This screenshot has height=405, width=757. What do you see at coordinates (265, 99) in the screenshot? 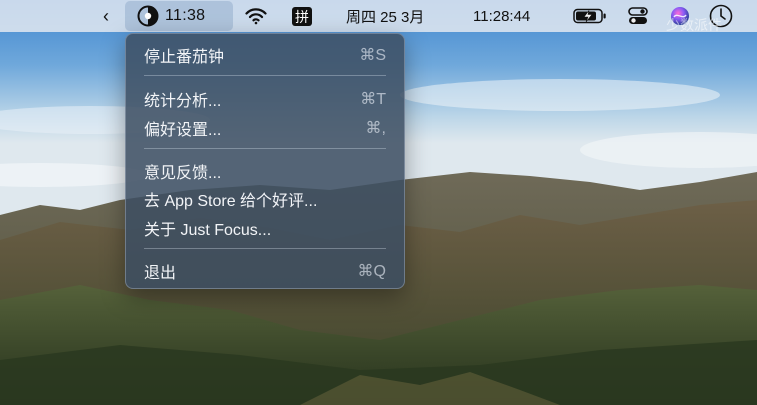
I see `menu-item-statistics: 统计分析... ⌘T` at bounding box center [265, 99].